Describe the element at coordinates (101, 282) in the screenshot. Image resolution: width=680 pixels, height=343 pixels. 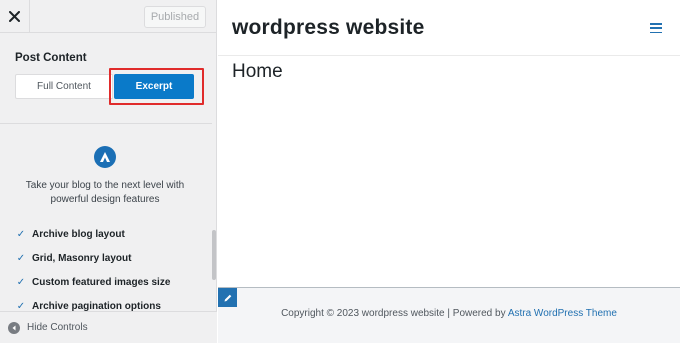
I see `feature-label: Custom featured images size` at that location.